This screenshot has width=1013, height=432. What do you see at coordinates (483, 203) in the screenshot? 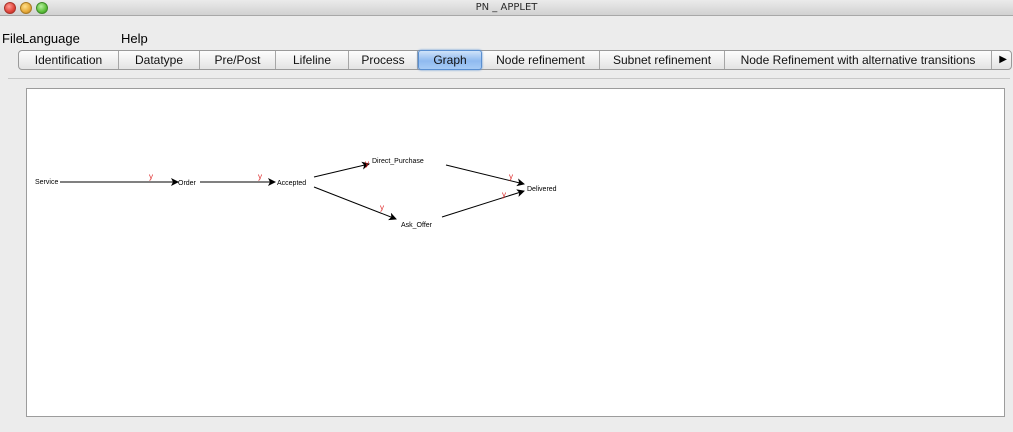
I see `arc-ask-offer-delivered` at bounding box center [483, 203].